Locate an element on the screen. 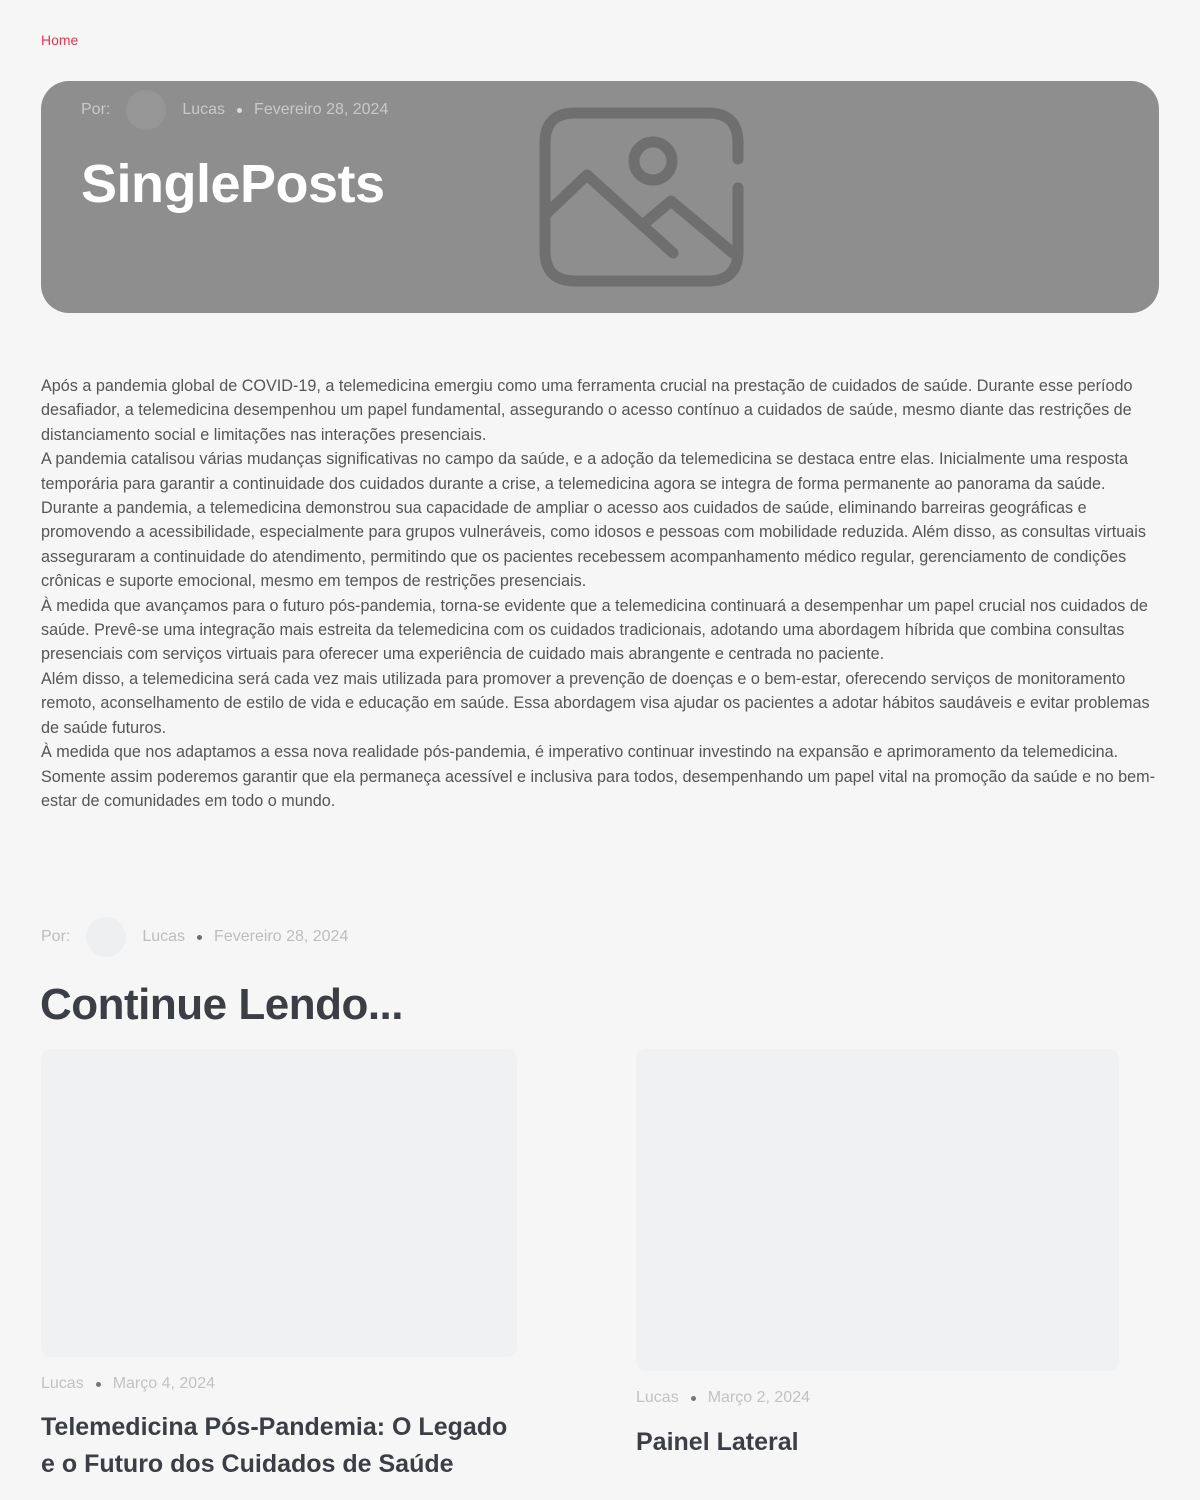 Image resolution: width=1200 pixels, height=1500 pixels. hero-post-meta: Por: Lucas Fevereiro 28, 2024 is located at coordinates (234, 110).